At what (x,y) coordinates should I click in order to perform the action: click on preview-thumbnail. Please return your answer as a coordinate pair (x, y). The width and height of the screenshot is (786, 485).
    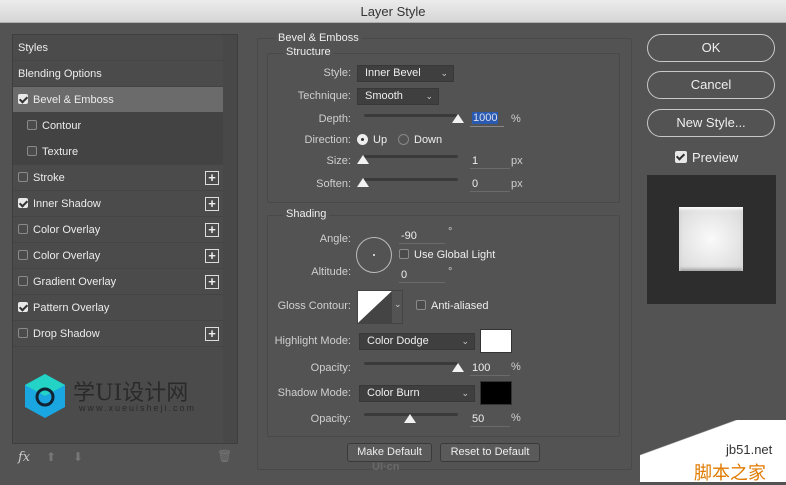
    Looking at the image, I should click on (711, 239).